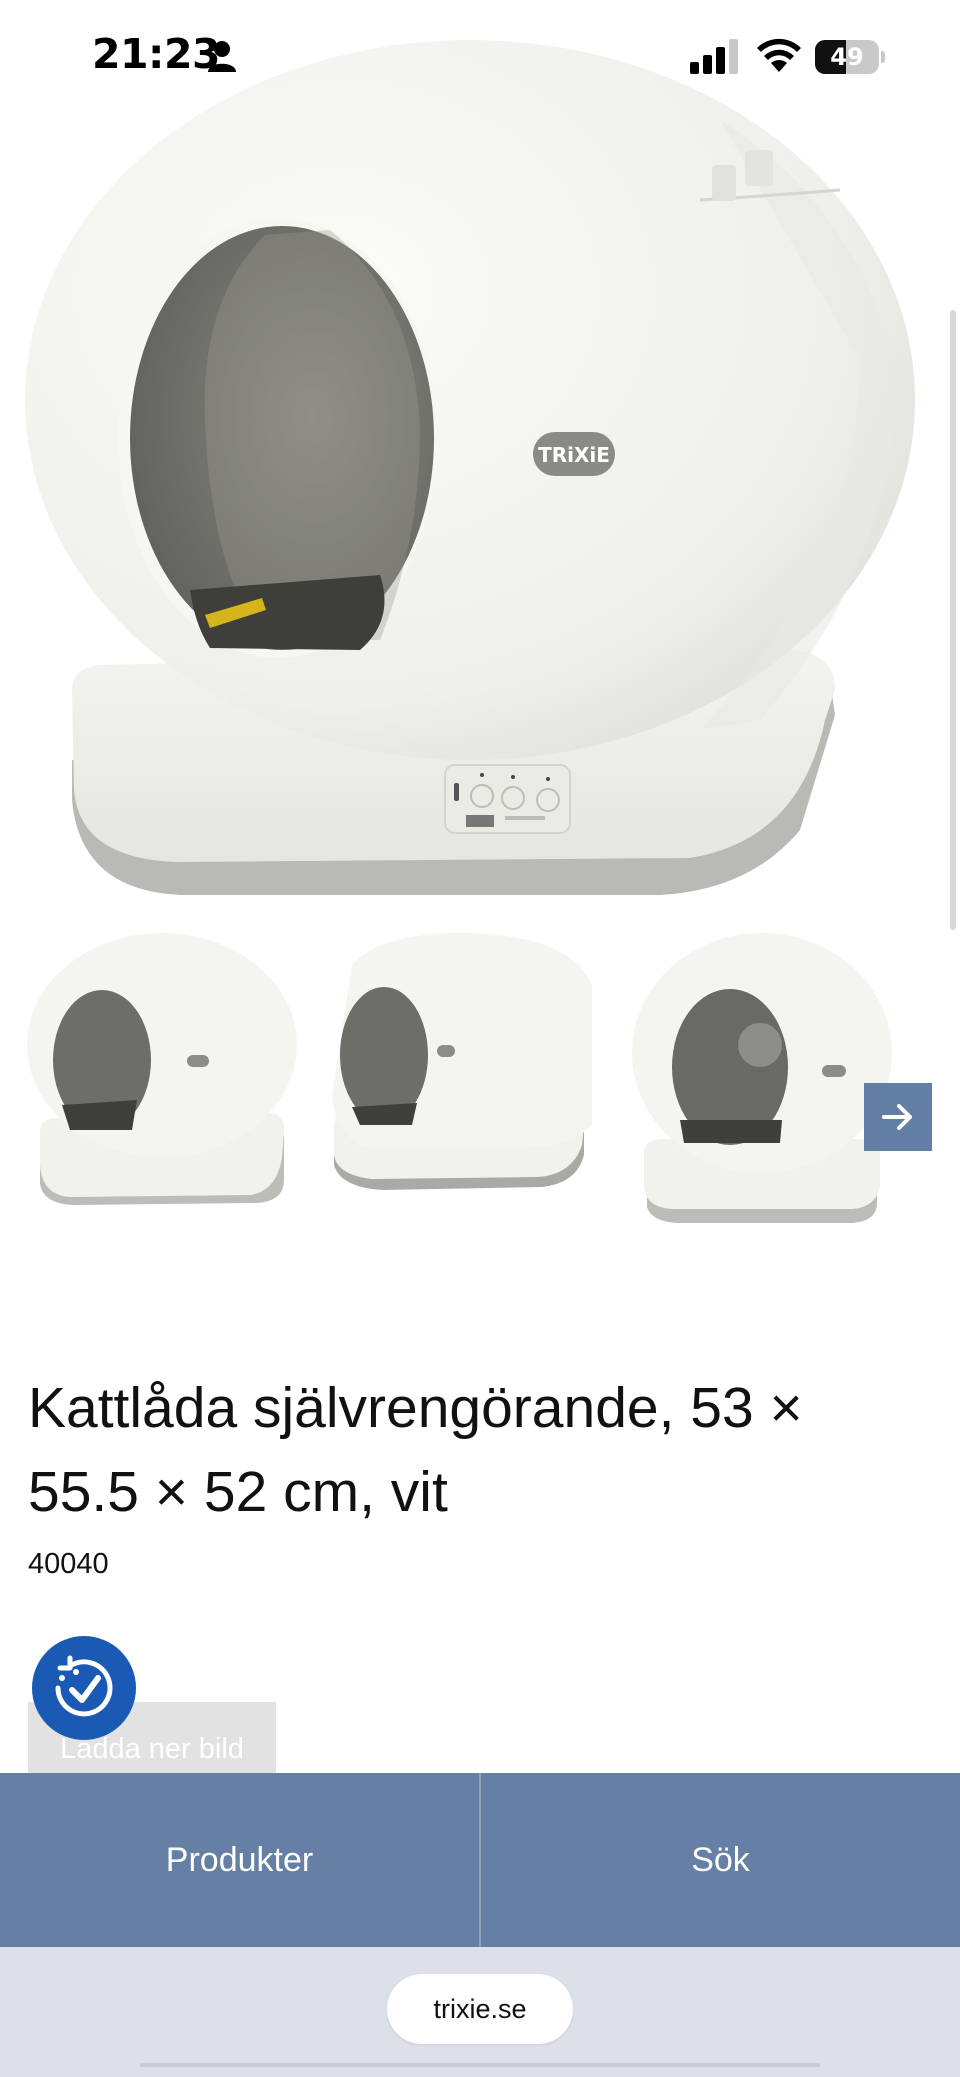 This screenshot has height=2077, width=960. I want to click on trixie-logo: TRiXiE, so click(574, 455).